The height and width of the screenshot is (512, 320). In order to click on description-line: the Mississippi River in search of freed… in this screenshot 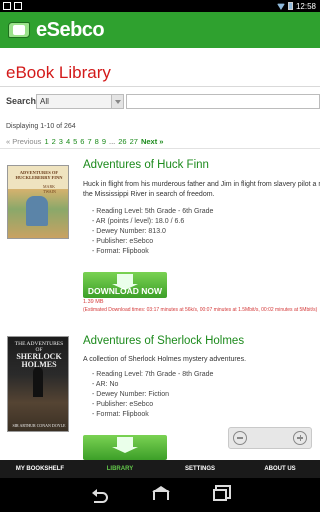, I will do `click(149, 194)`.